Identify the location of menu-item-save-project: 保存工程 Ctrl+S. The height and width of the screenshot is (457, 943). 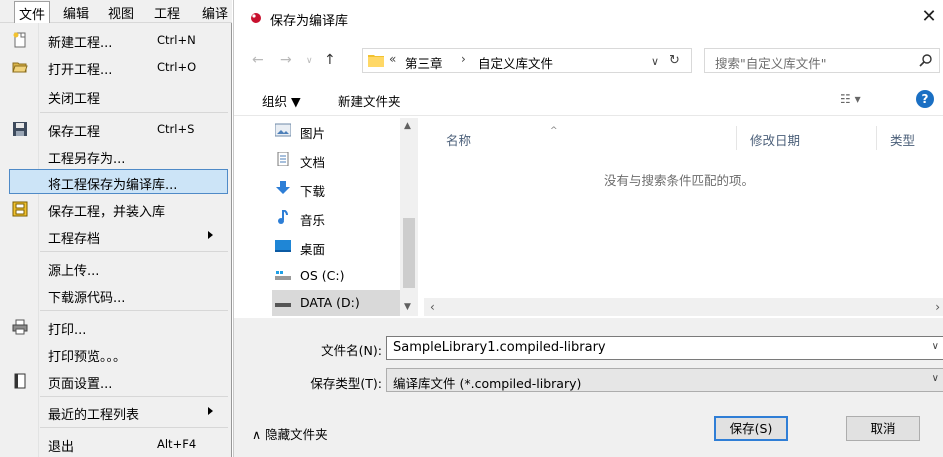
(114, 128).